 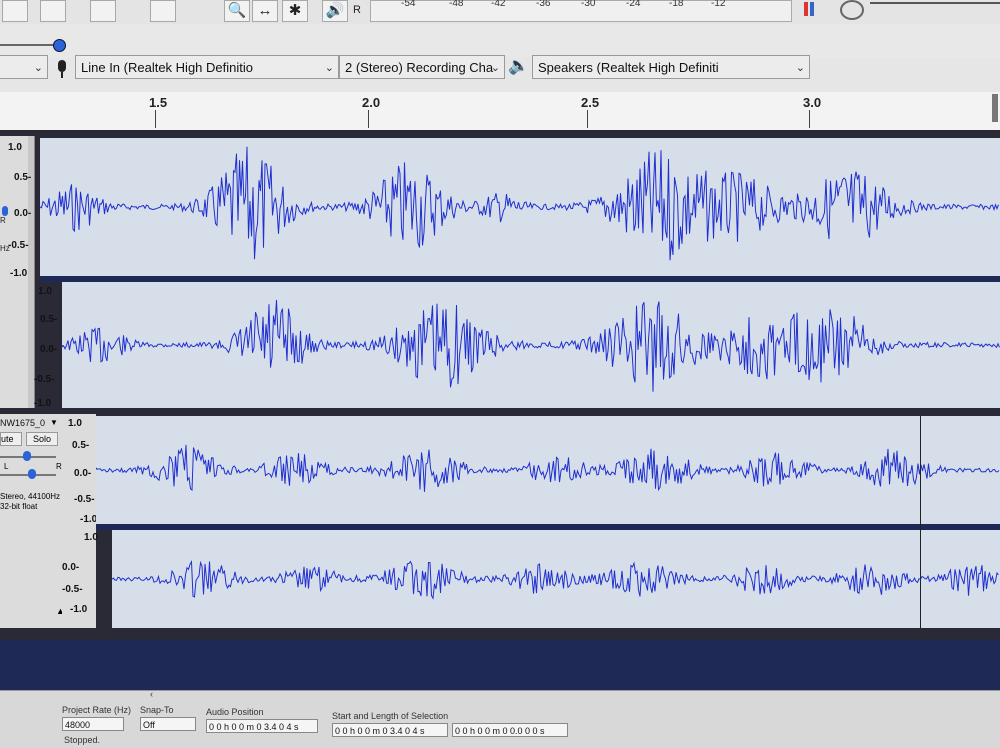 What do you see at coordinates (149, 725) in the screenshot?
I see `snap-to-value: Off` at bounding box center [149, 725].